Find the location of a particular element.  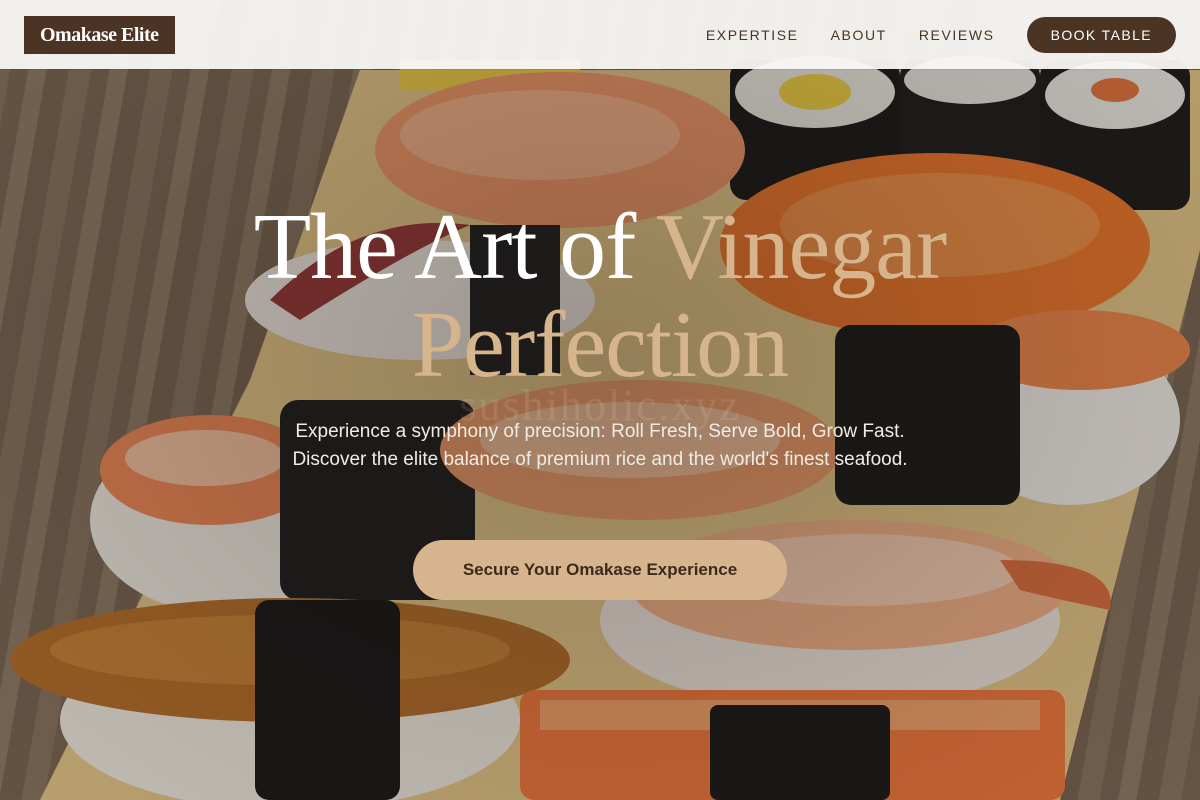

brand-logo: Omakase Elite is located at coordinates (99, 34).